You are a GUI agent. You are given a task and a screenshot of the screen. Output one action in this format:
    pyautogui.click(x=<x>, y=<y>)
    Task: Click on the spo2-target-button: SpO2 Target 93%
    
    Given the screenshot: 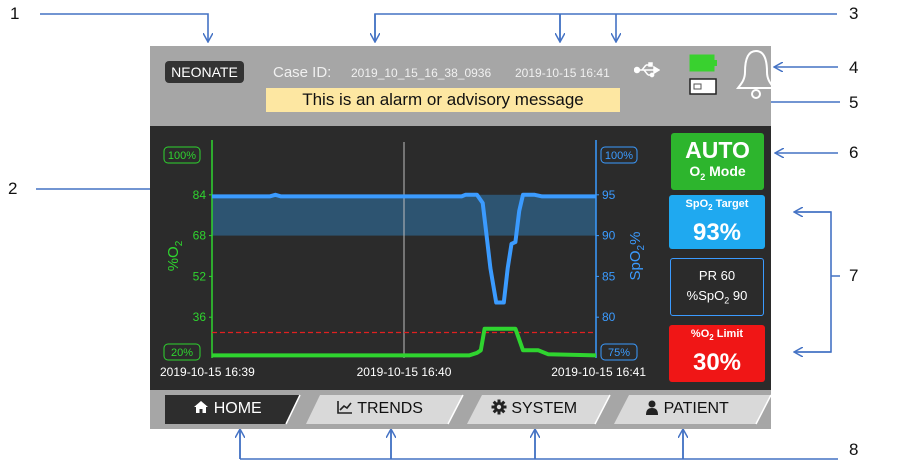 What is the action you would take?
    pyautogui.click(x=717, y=222)
    